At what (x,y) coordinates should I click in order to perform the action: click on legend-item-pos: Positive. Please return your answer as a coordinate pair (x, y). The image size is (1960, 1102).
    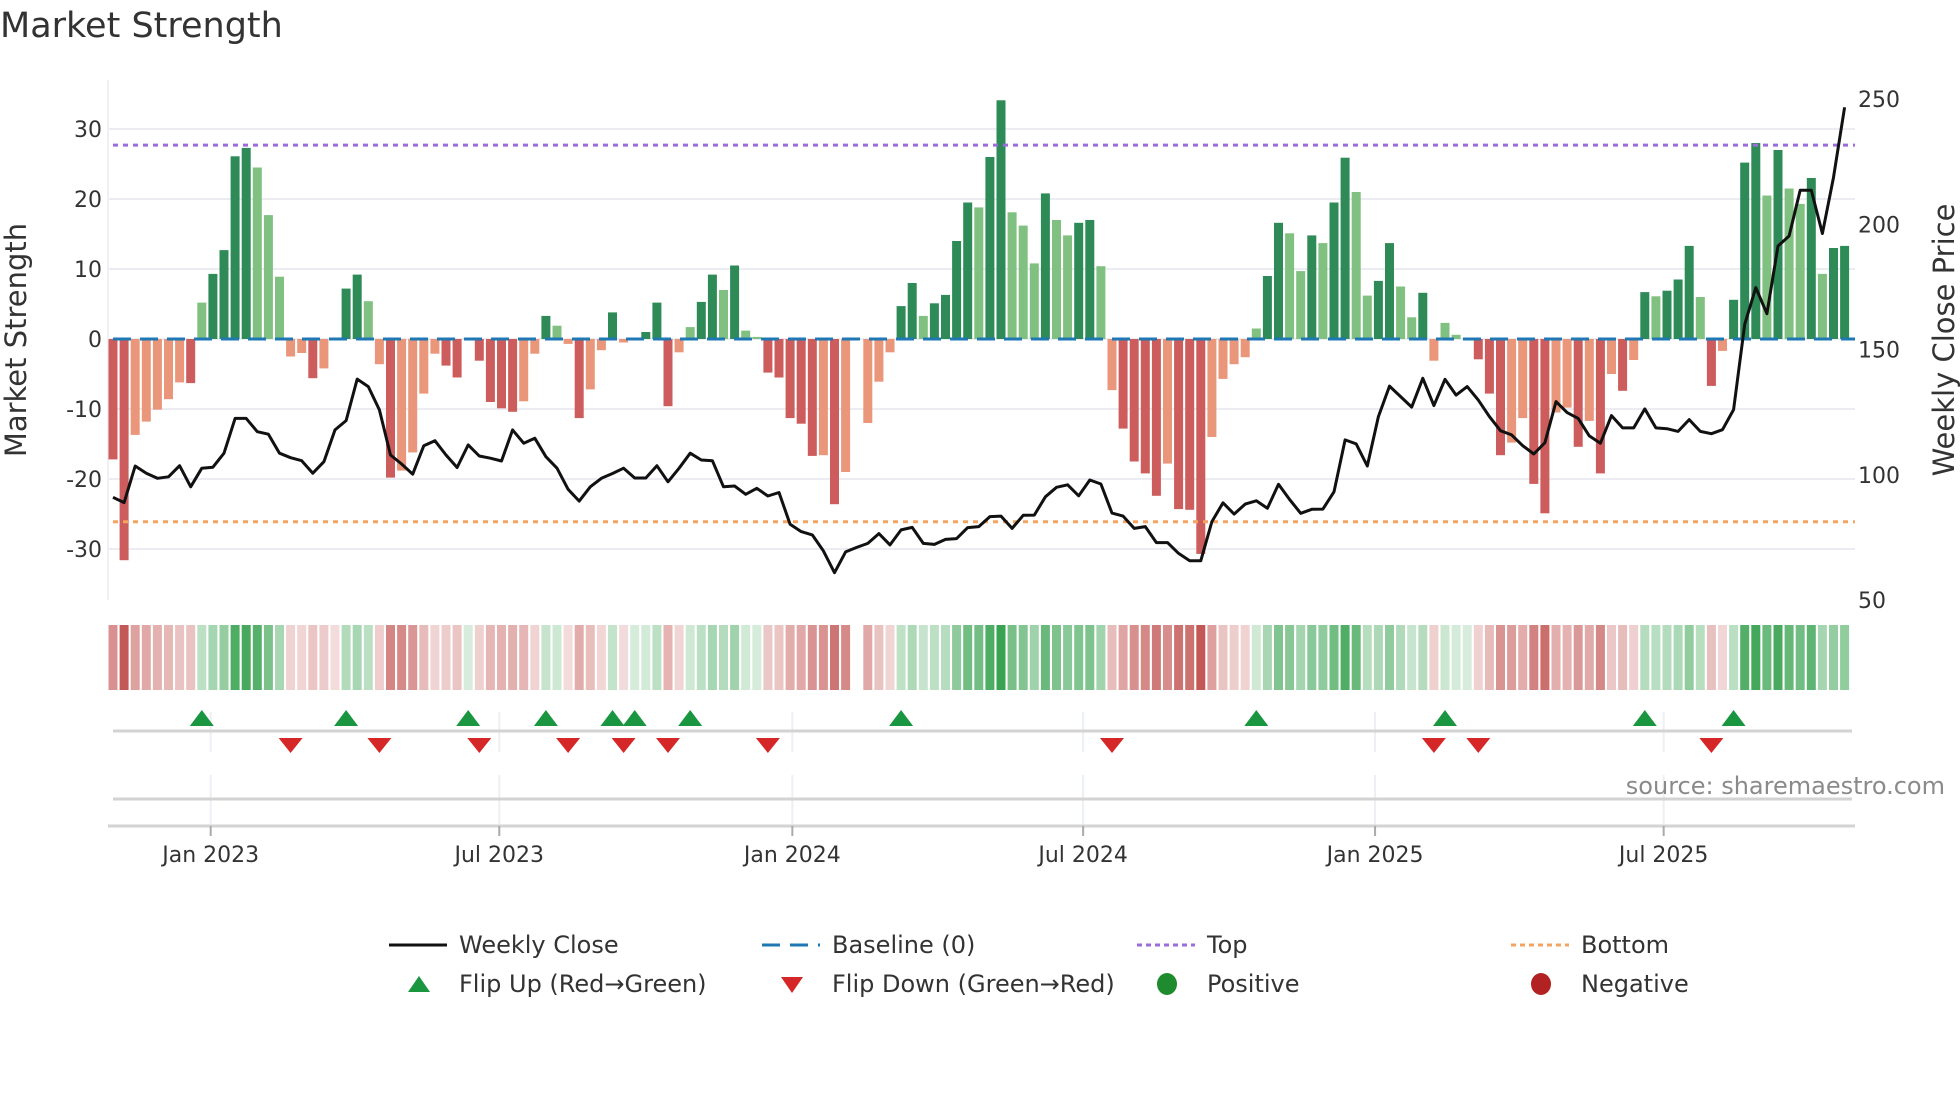
    Looking at the image, I should click on (1218, 984).